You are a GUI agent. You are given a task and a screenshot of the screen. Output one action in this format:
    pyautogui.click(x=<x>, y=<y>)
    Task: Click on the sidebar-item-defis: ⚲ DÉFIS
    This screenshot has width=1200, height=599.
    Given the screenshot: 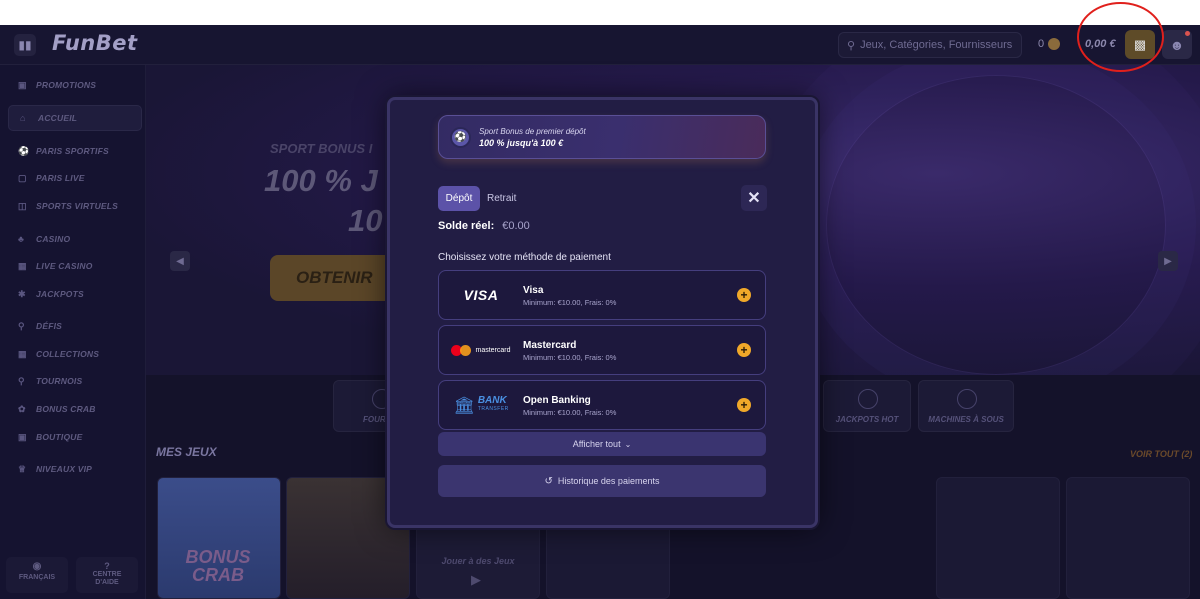 What is the action you would take?
    pyautogui.click(x=40, y=326)
    